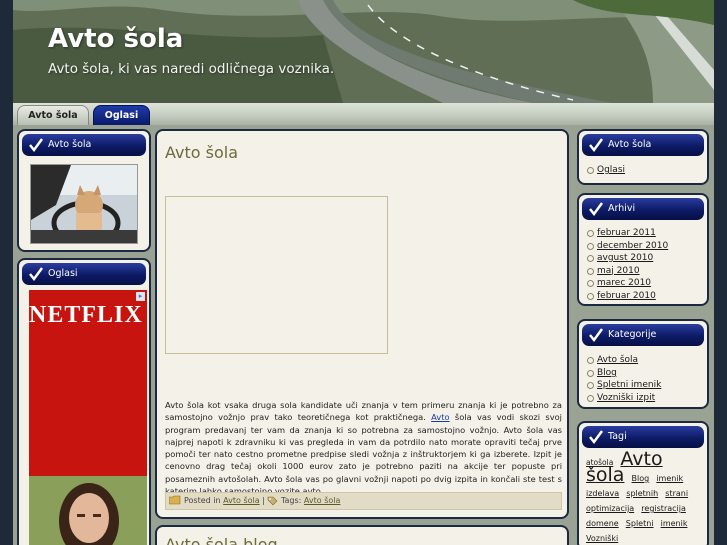  I want to click on tag-cloud-link: domene, so click(602, 523).